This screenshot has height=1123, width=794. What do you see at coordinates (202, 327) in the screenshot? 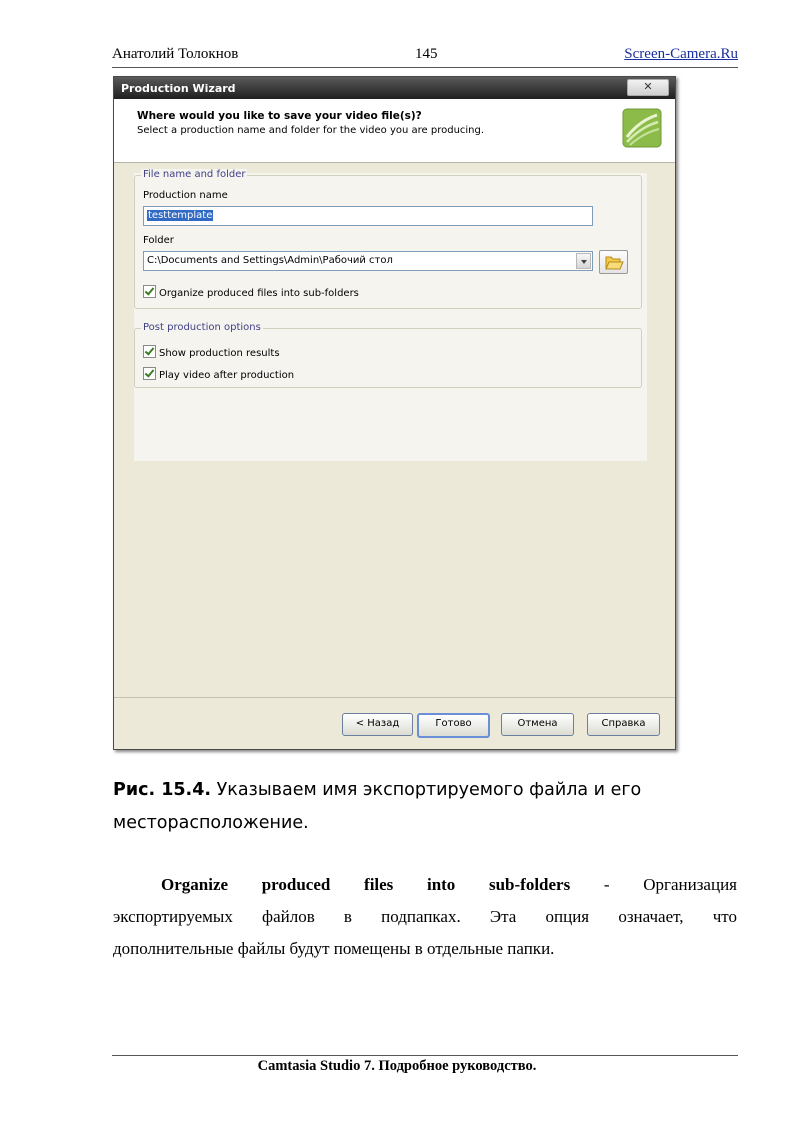
I see `post-group-legend: Post production options` at bounding box center [202, 327].